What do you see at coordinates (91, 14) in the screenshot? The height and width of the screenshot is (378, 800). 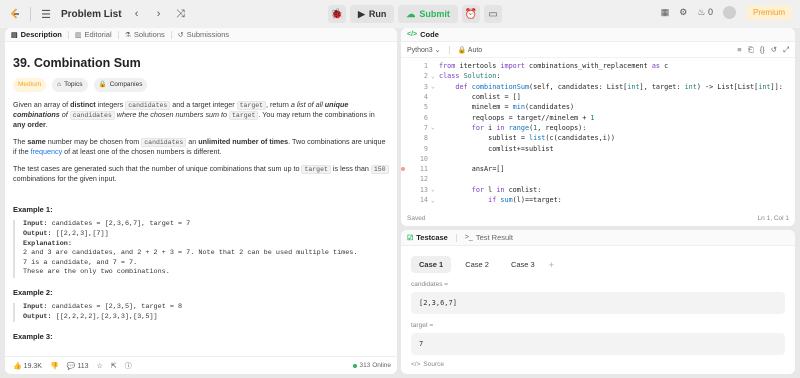 I see `problem-list-link: Problem List` at bounding box center [91, 14].